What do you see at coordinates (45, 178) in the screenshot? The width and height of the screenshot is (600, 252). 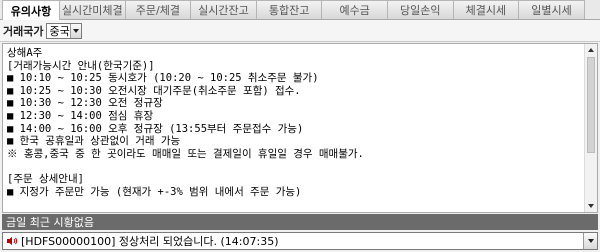 I see `notice-line: [주문 상세안내]` at bounding box center [45, 178].